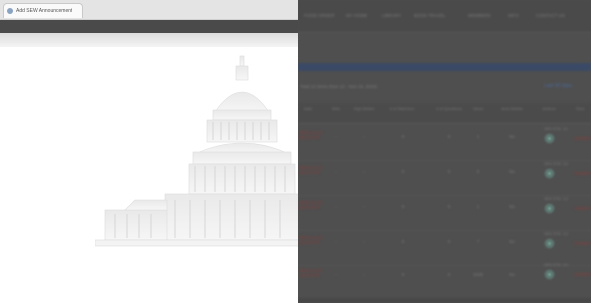  Describe the element at coordinates (449, 108) in the screenshot. I see `col-questions: # of Questions` at that location.